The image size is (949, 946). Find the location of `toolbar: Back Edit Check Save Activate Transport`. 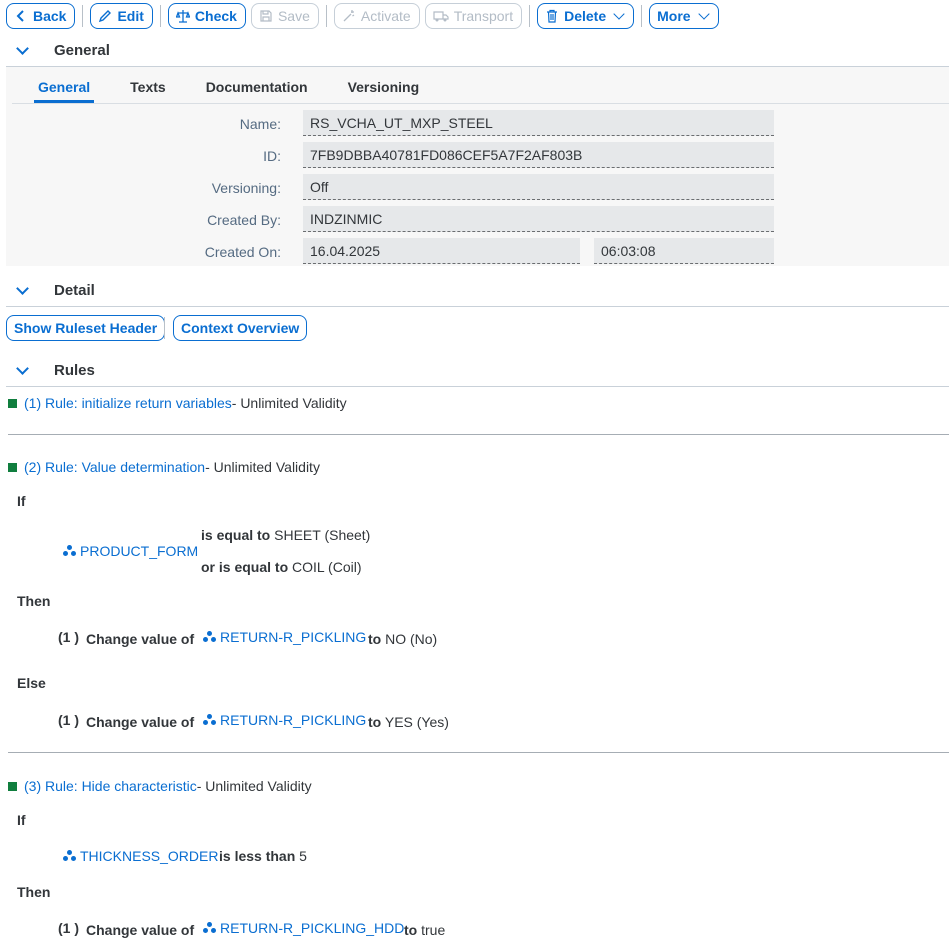

toolbar: Back Edit Check Save Activate Transport is located at coordinates (474, 15).